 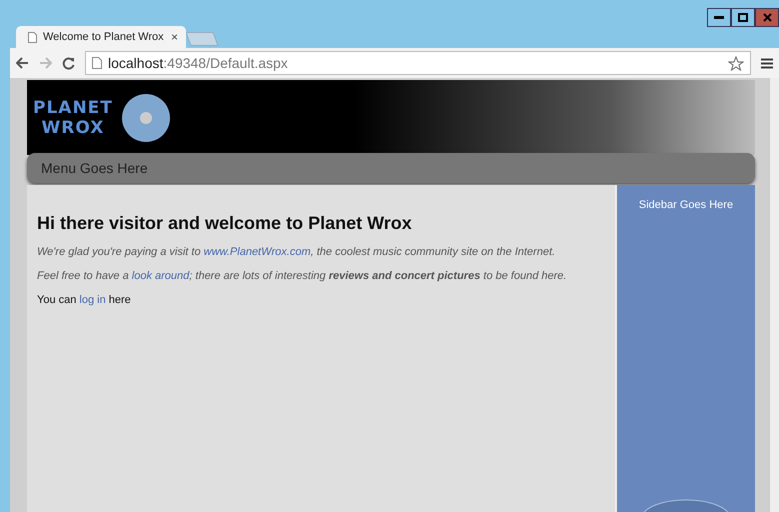 I want to click on paragraph: We're glad you're paying a visit to www.PlanetWrox.com, the coolest music community site on the Internet., so click(x=296, y=252).